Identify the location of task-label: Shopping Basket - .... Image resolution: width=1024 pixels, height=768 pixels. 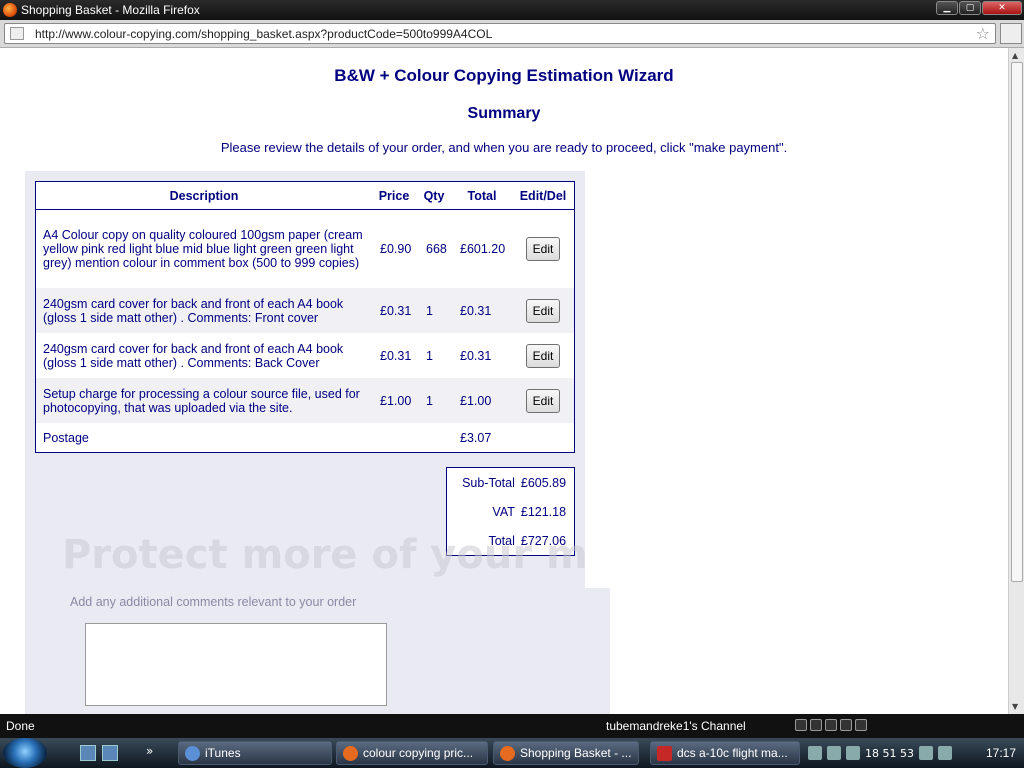
(576, 753).